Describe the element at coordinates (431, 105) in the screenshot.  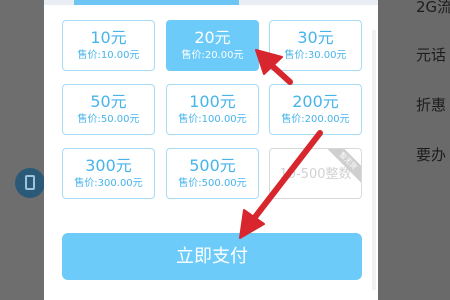
I see `background-text: 折惠` at that location.